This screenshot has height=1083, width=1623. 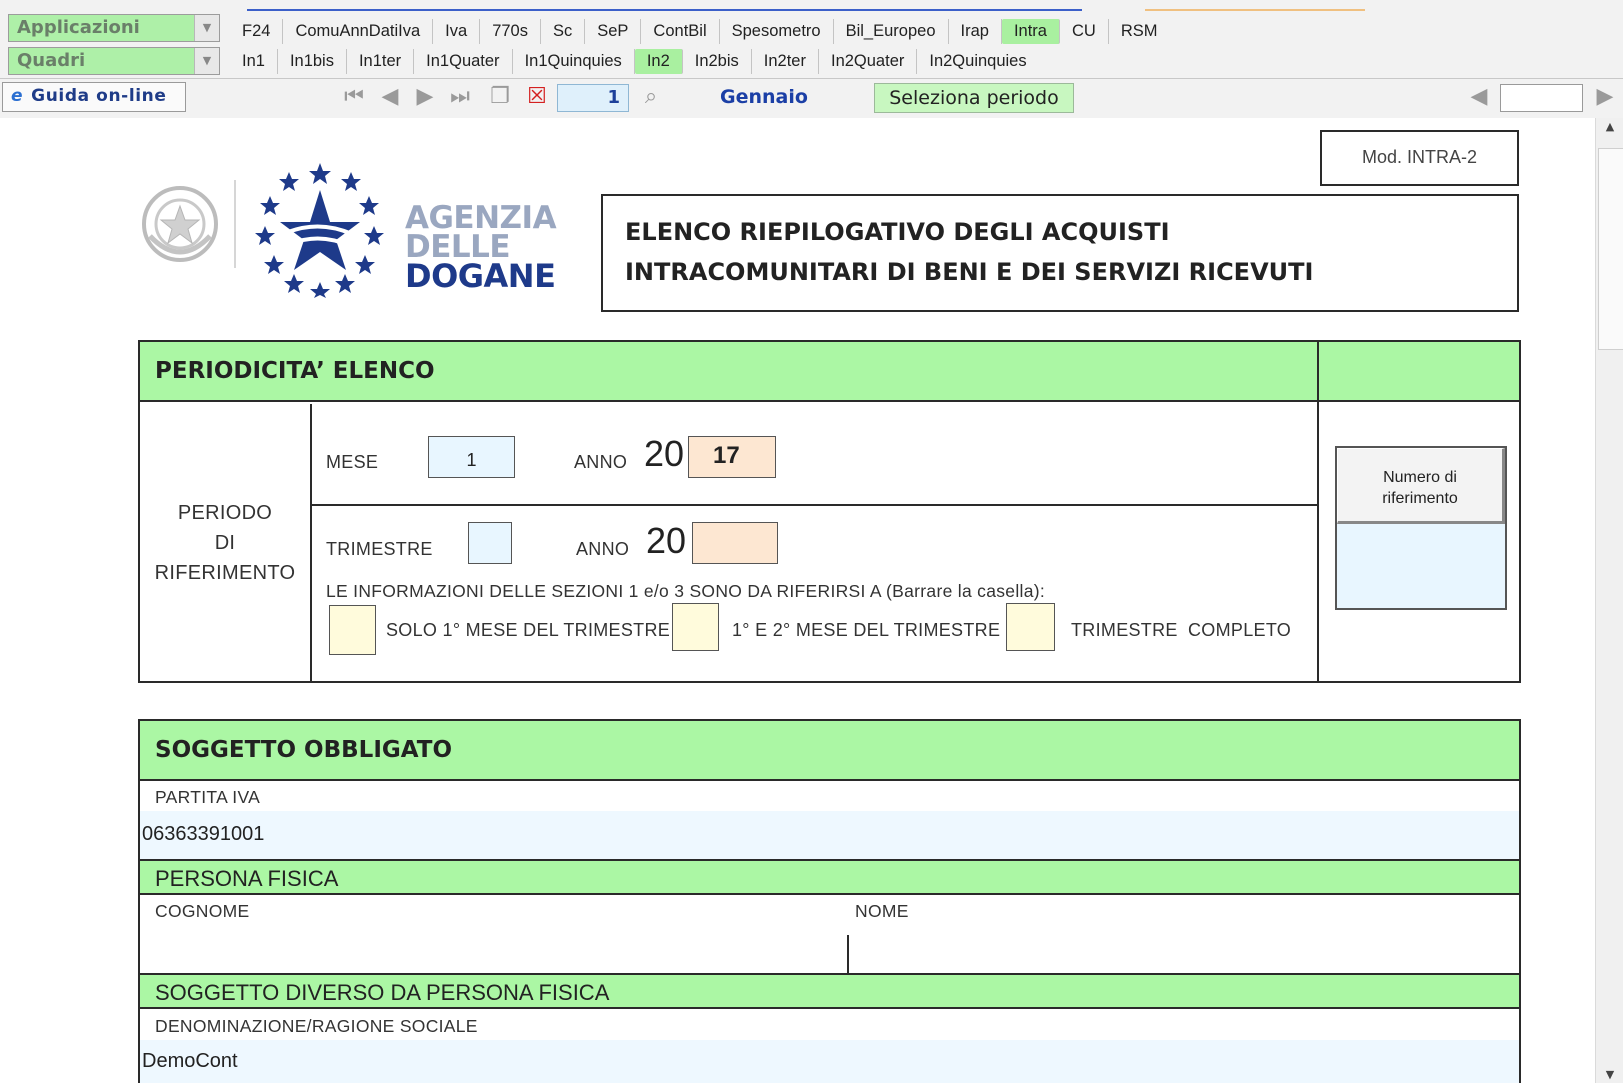 I want to click on agency-name-line3: DOGANE, so click(x=480, y=276).